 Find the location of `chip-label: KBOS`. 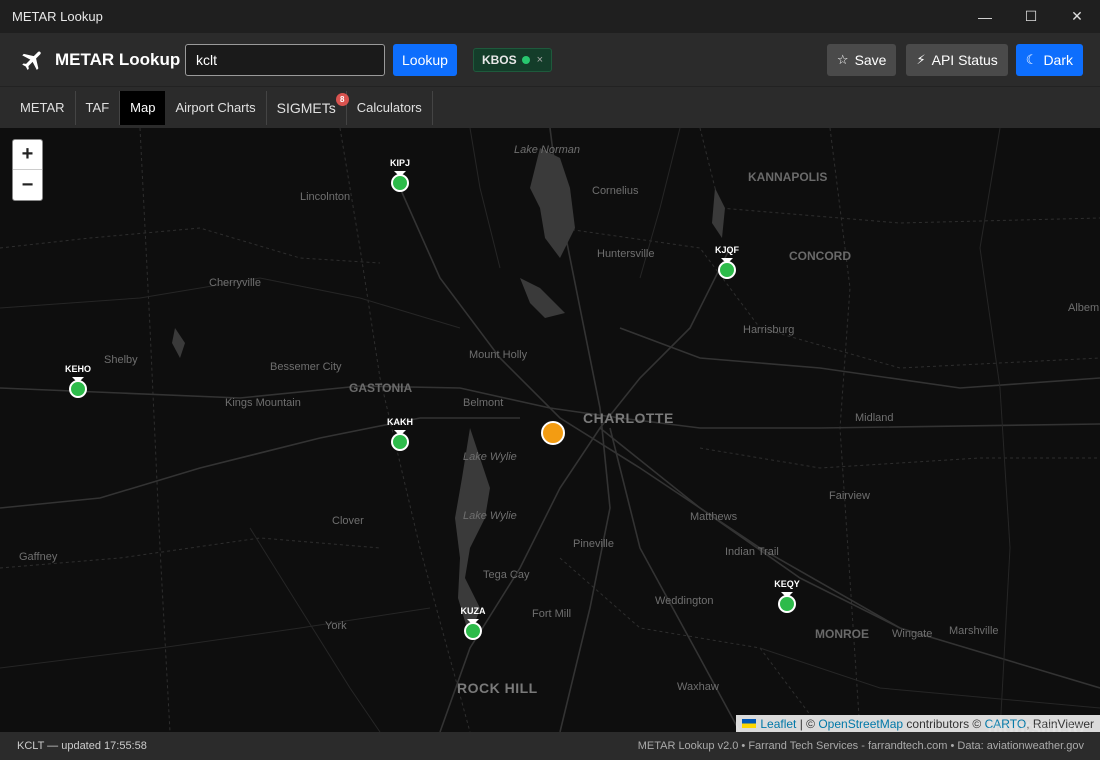

chip-label: KBOS is located at coordinates (499, 59).